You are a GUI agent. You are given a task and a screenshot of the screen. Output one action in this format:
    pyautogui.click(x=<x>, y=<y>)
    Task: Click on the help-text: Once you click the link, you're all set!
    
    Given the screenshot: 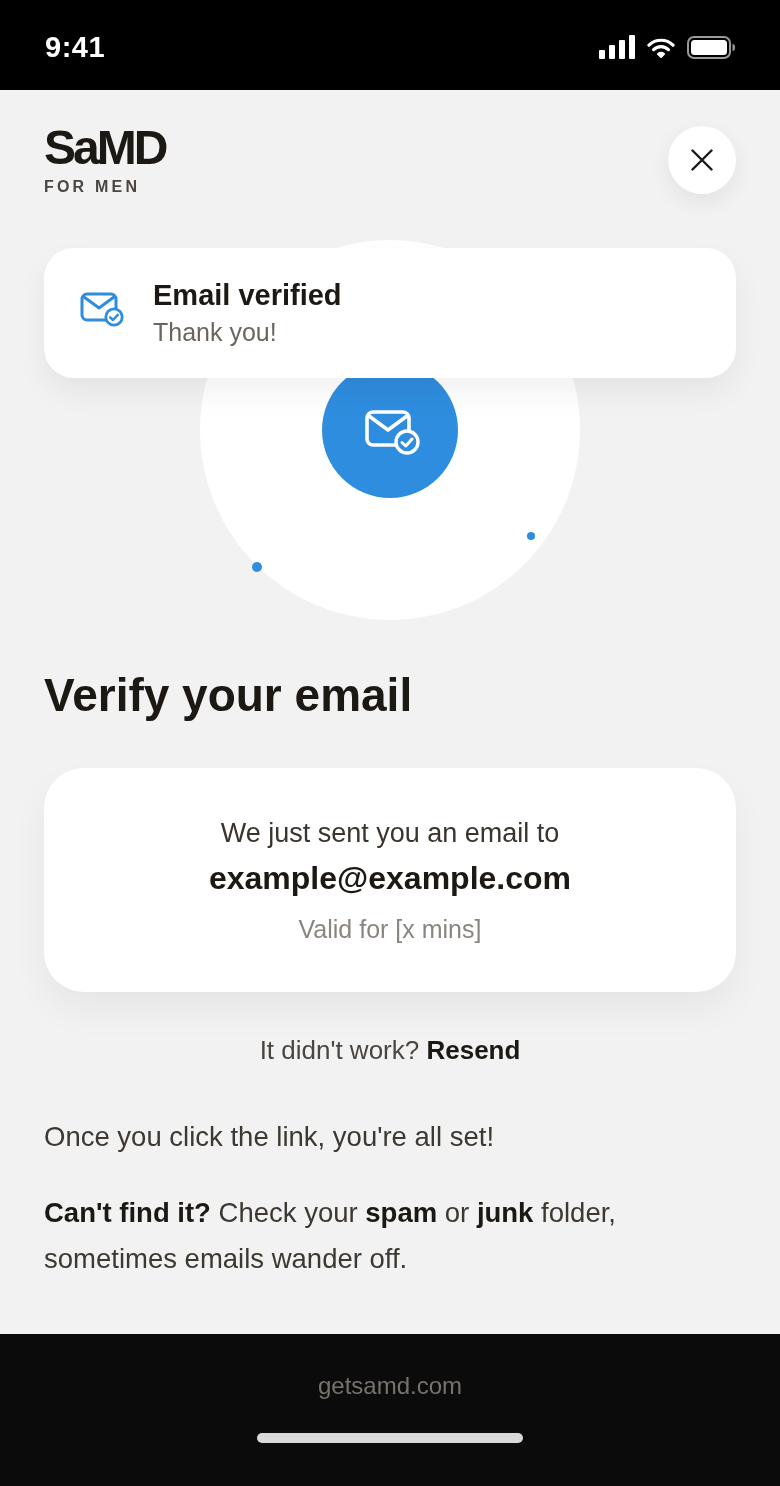 What is the action you would take?
    pyautogui.click(x=270, y=1137)
    